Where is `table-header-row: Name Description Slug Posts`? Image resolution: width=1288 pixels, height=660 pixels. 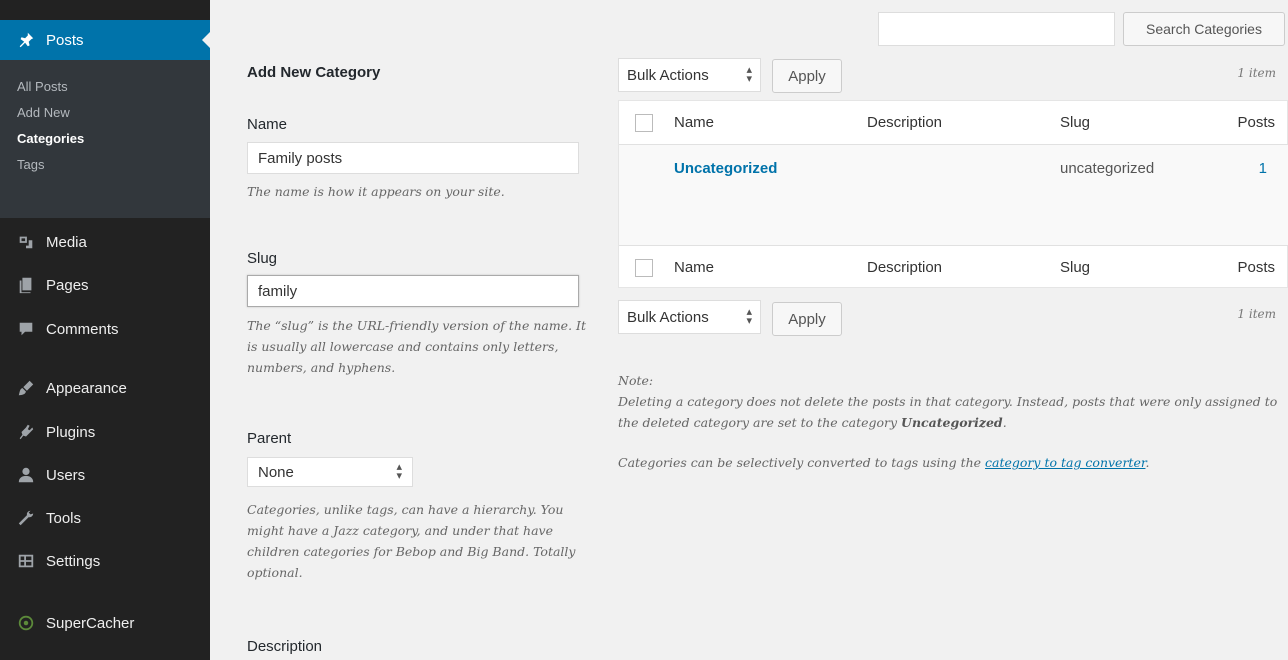 table-header-row: Name Description Slug Posts is located at coordinates (953, 123).